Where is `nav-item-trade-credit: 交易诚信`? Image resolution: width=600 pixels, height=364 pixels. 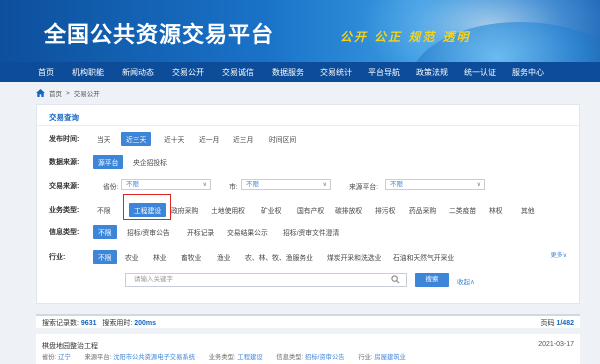 nav-item-trade-credit: 交易诚信 is located at coordinates (238, 72).